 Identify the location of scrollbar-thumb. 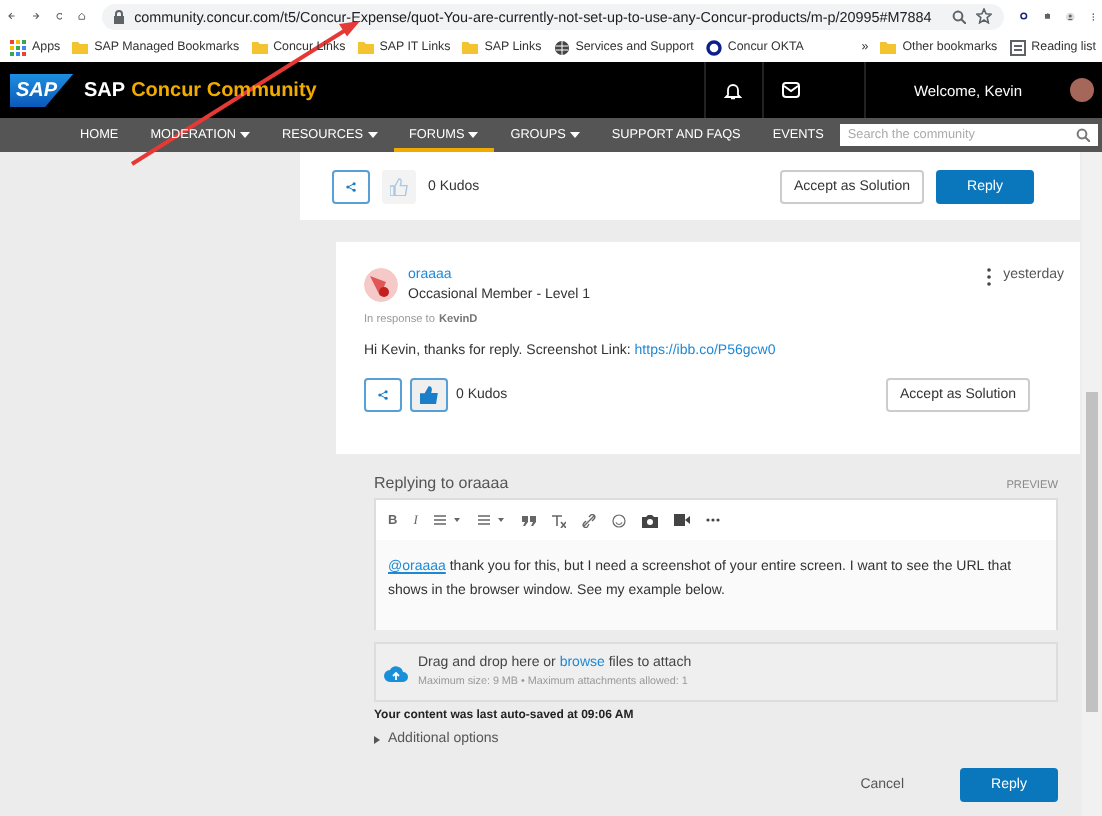
(1092, 552).